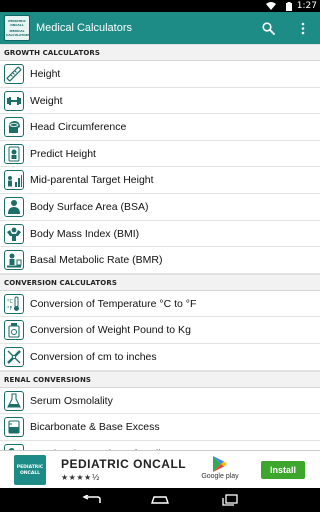 The height and width of the screenshot is (512, 320). I want to click on app-logo-line: ONCALL, so click(17, 25).